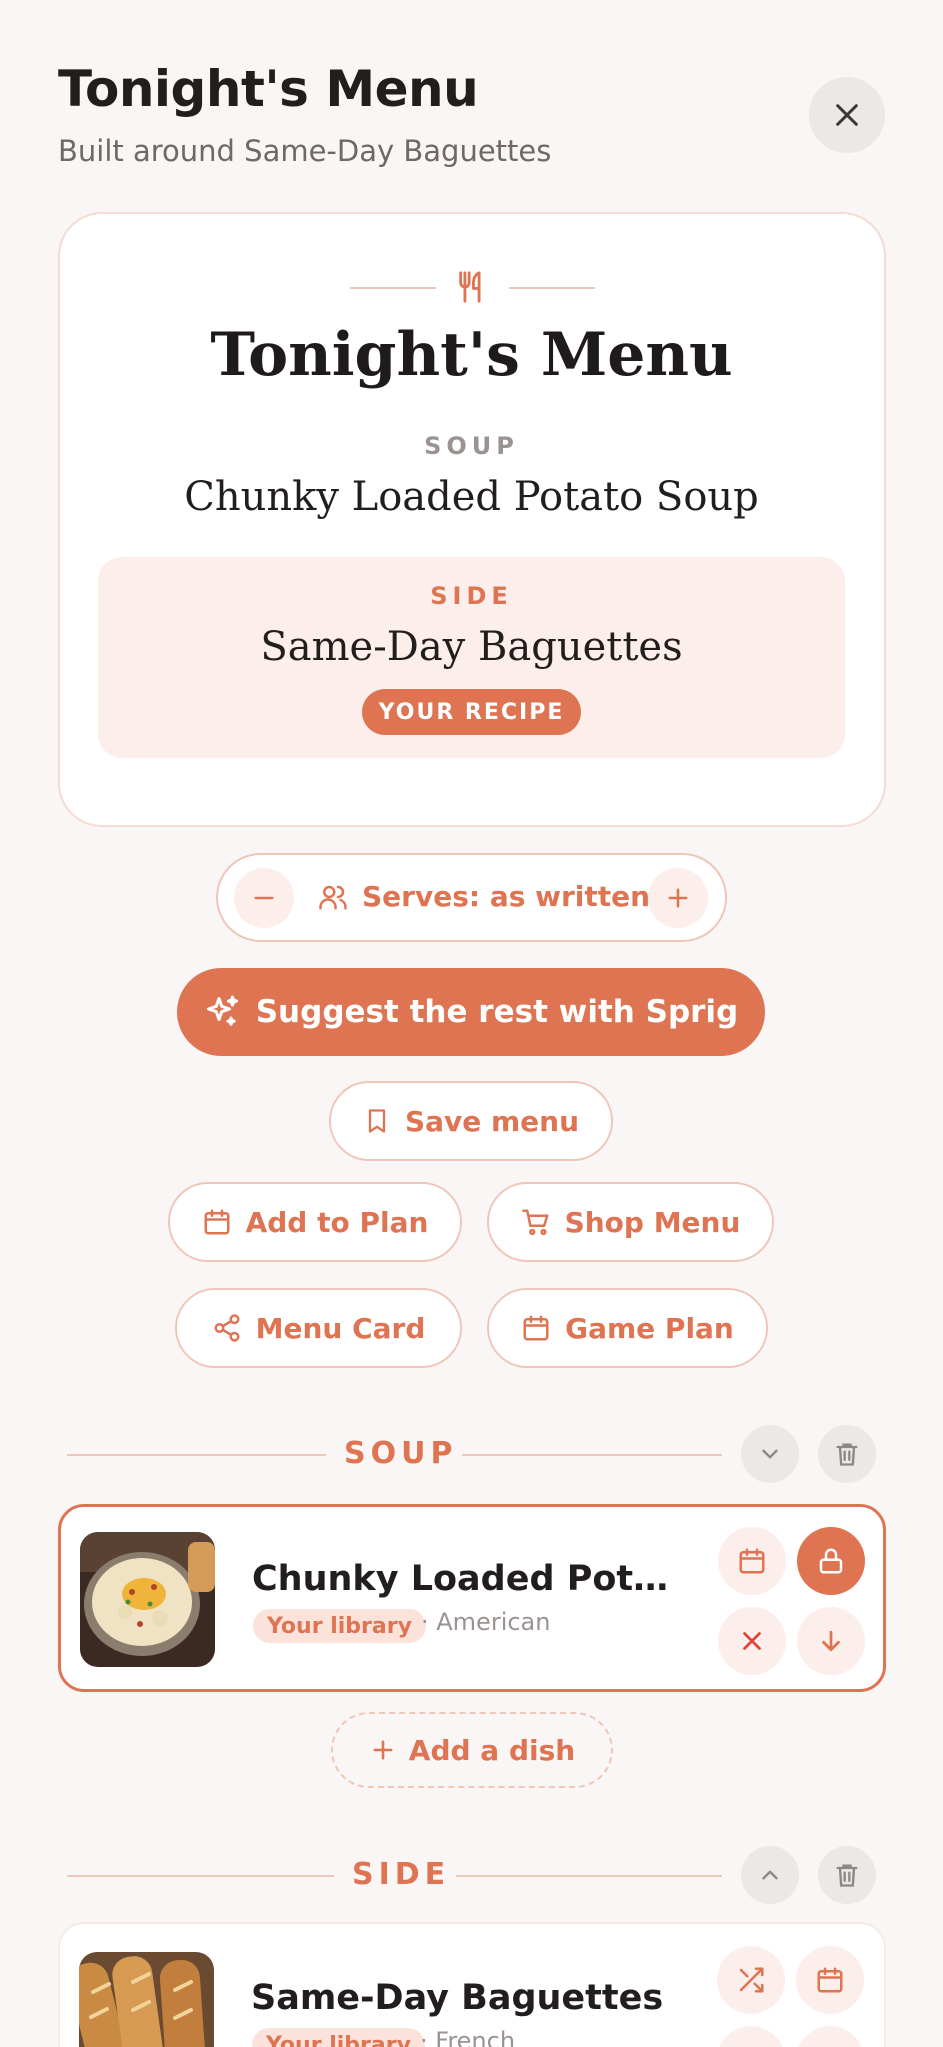 This screenshot has width=943, height=2047. Describe the element at coordinates (506, 896) in the screenshot. I see `serves-label: Serves: as written` at that location.